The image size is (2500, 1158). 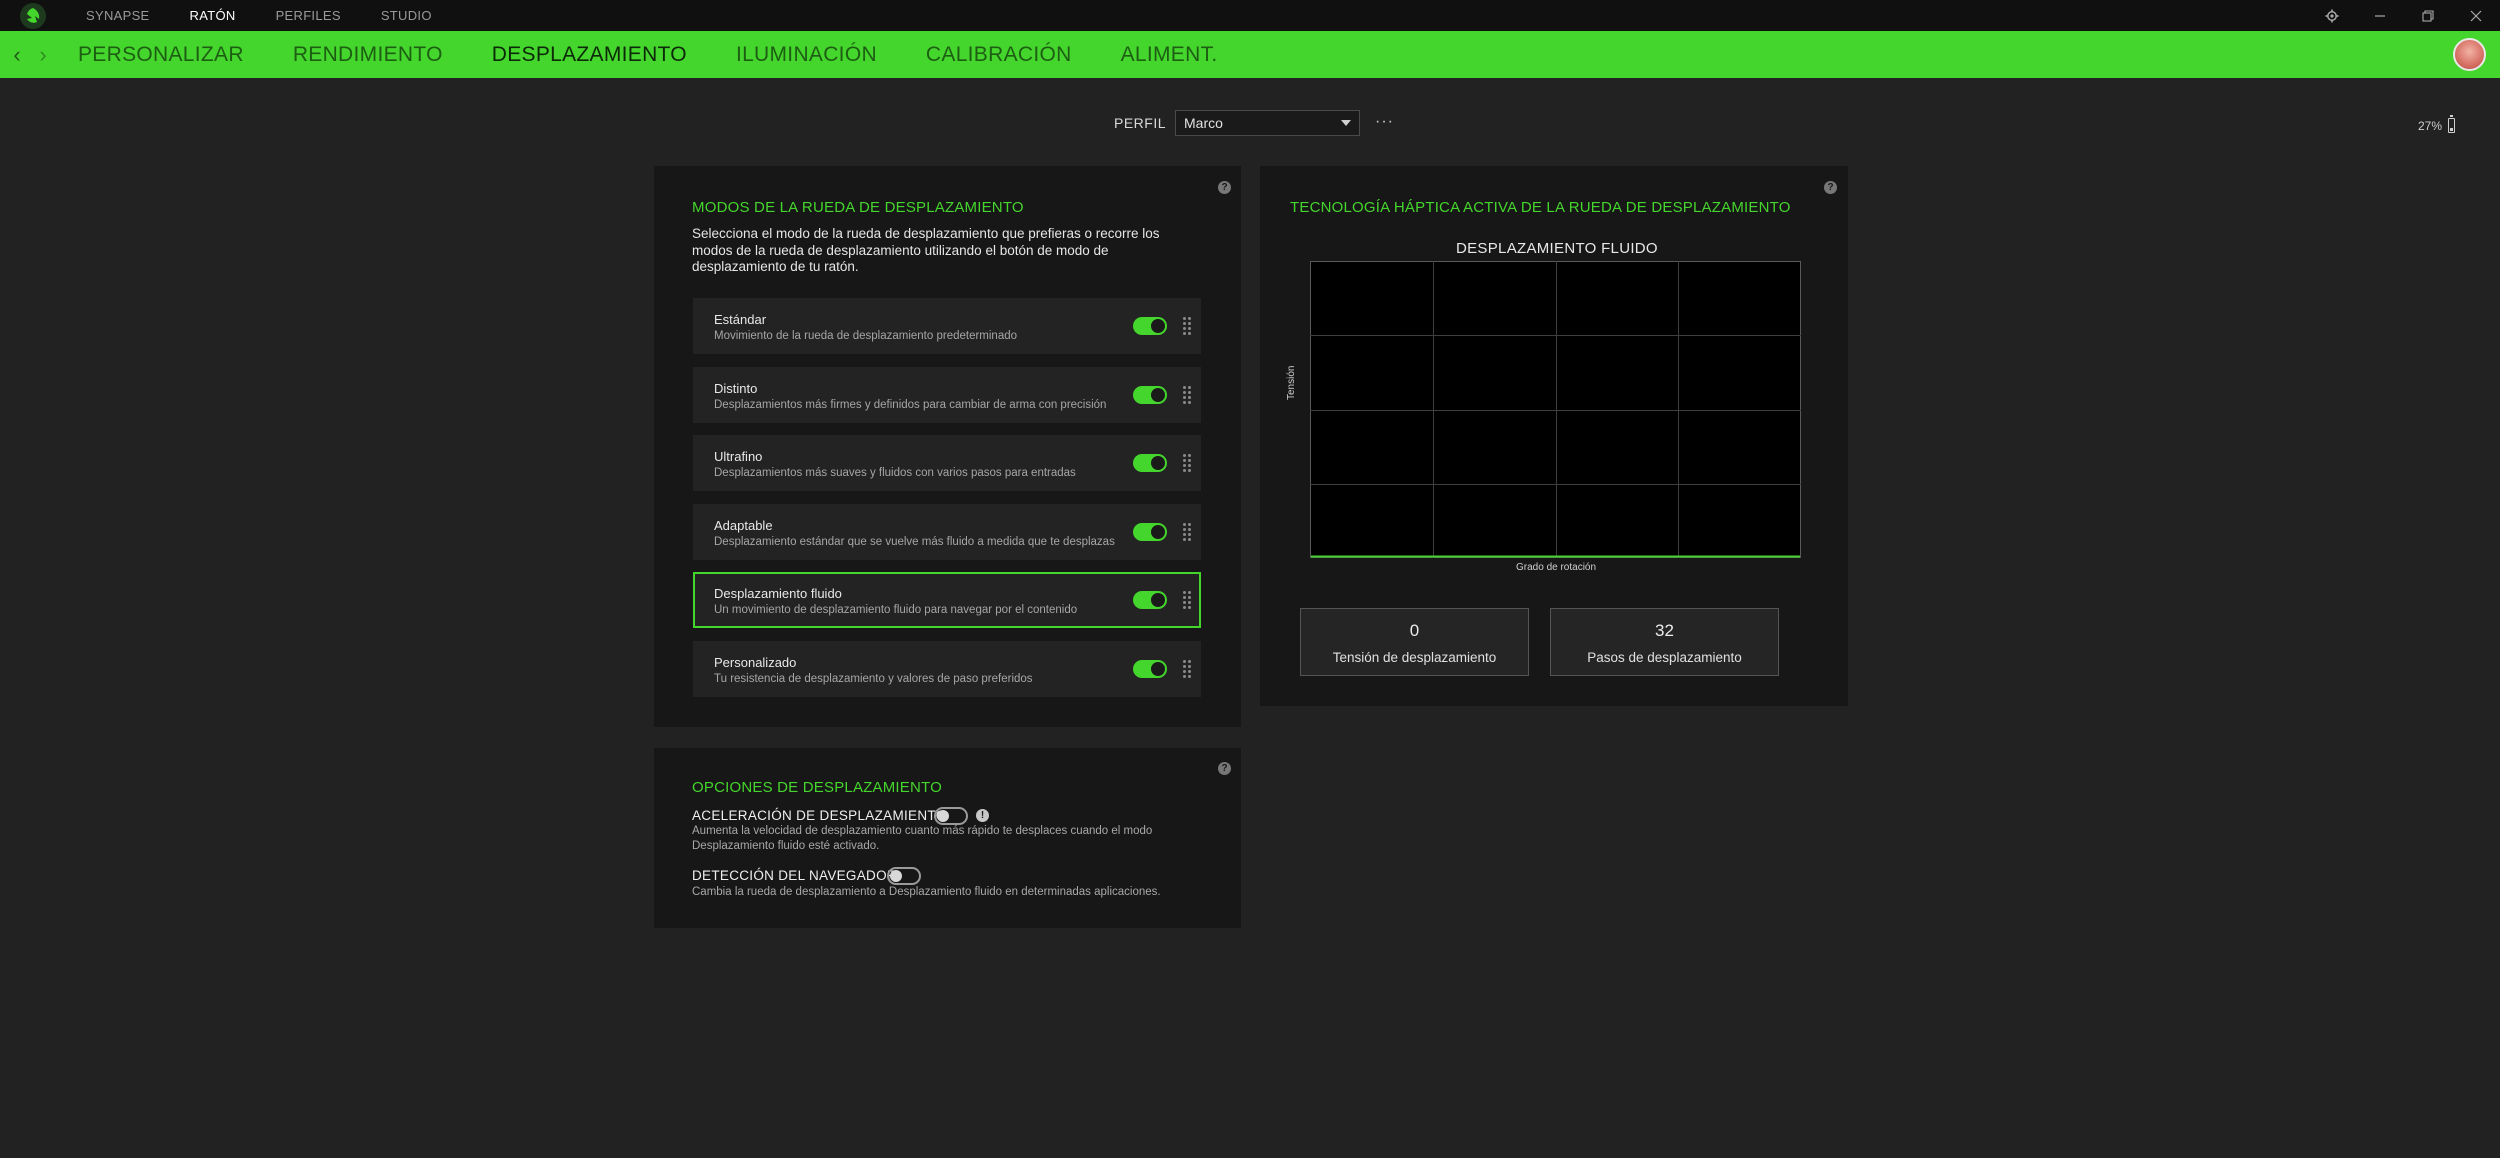 I want to click on nav-synapse: SYNAPSE, so click(x=118, y=15).